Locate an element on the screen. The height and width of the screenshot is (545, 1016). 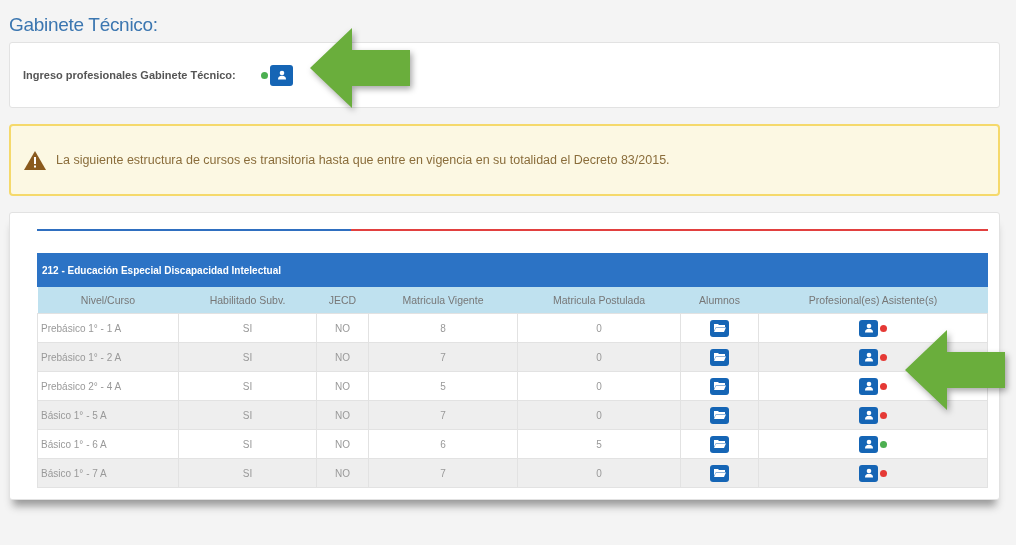
section-title: Gabinete Técnico: is located at coordinates (84, 25).